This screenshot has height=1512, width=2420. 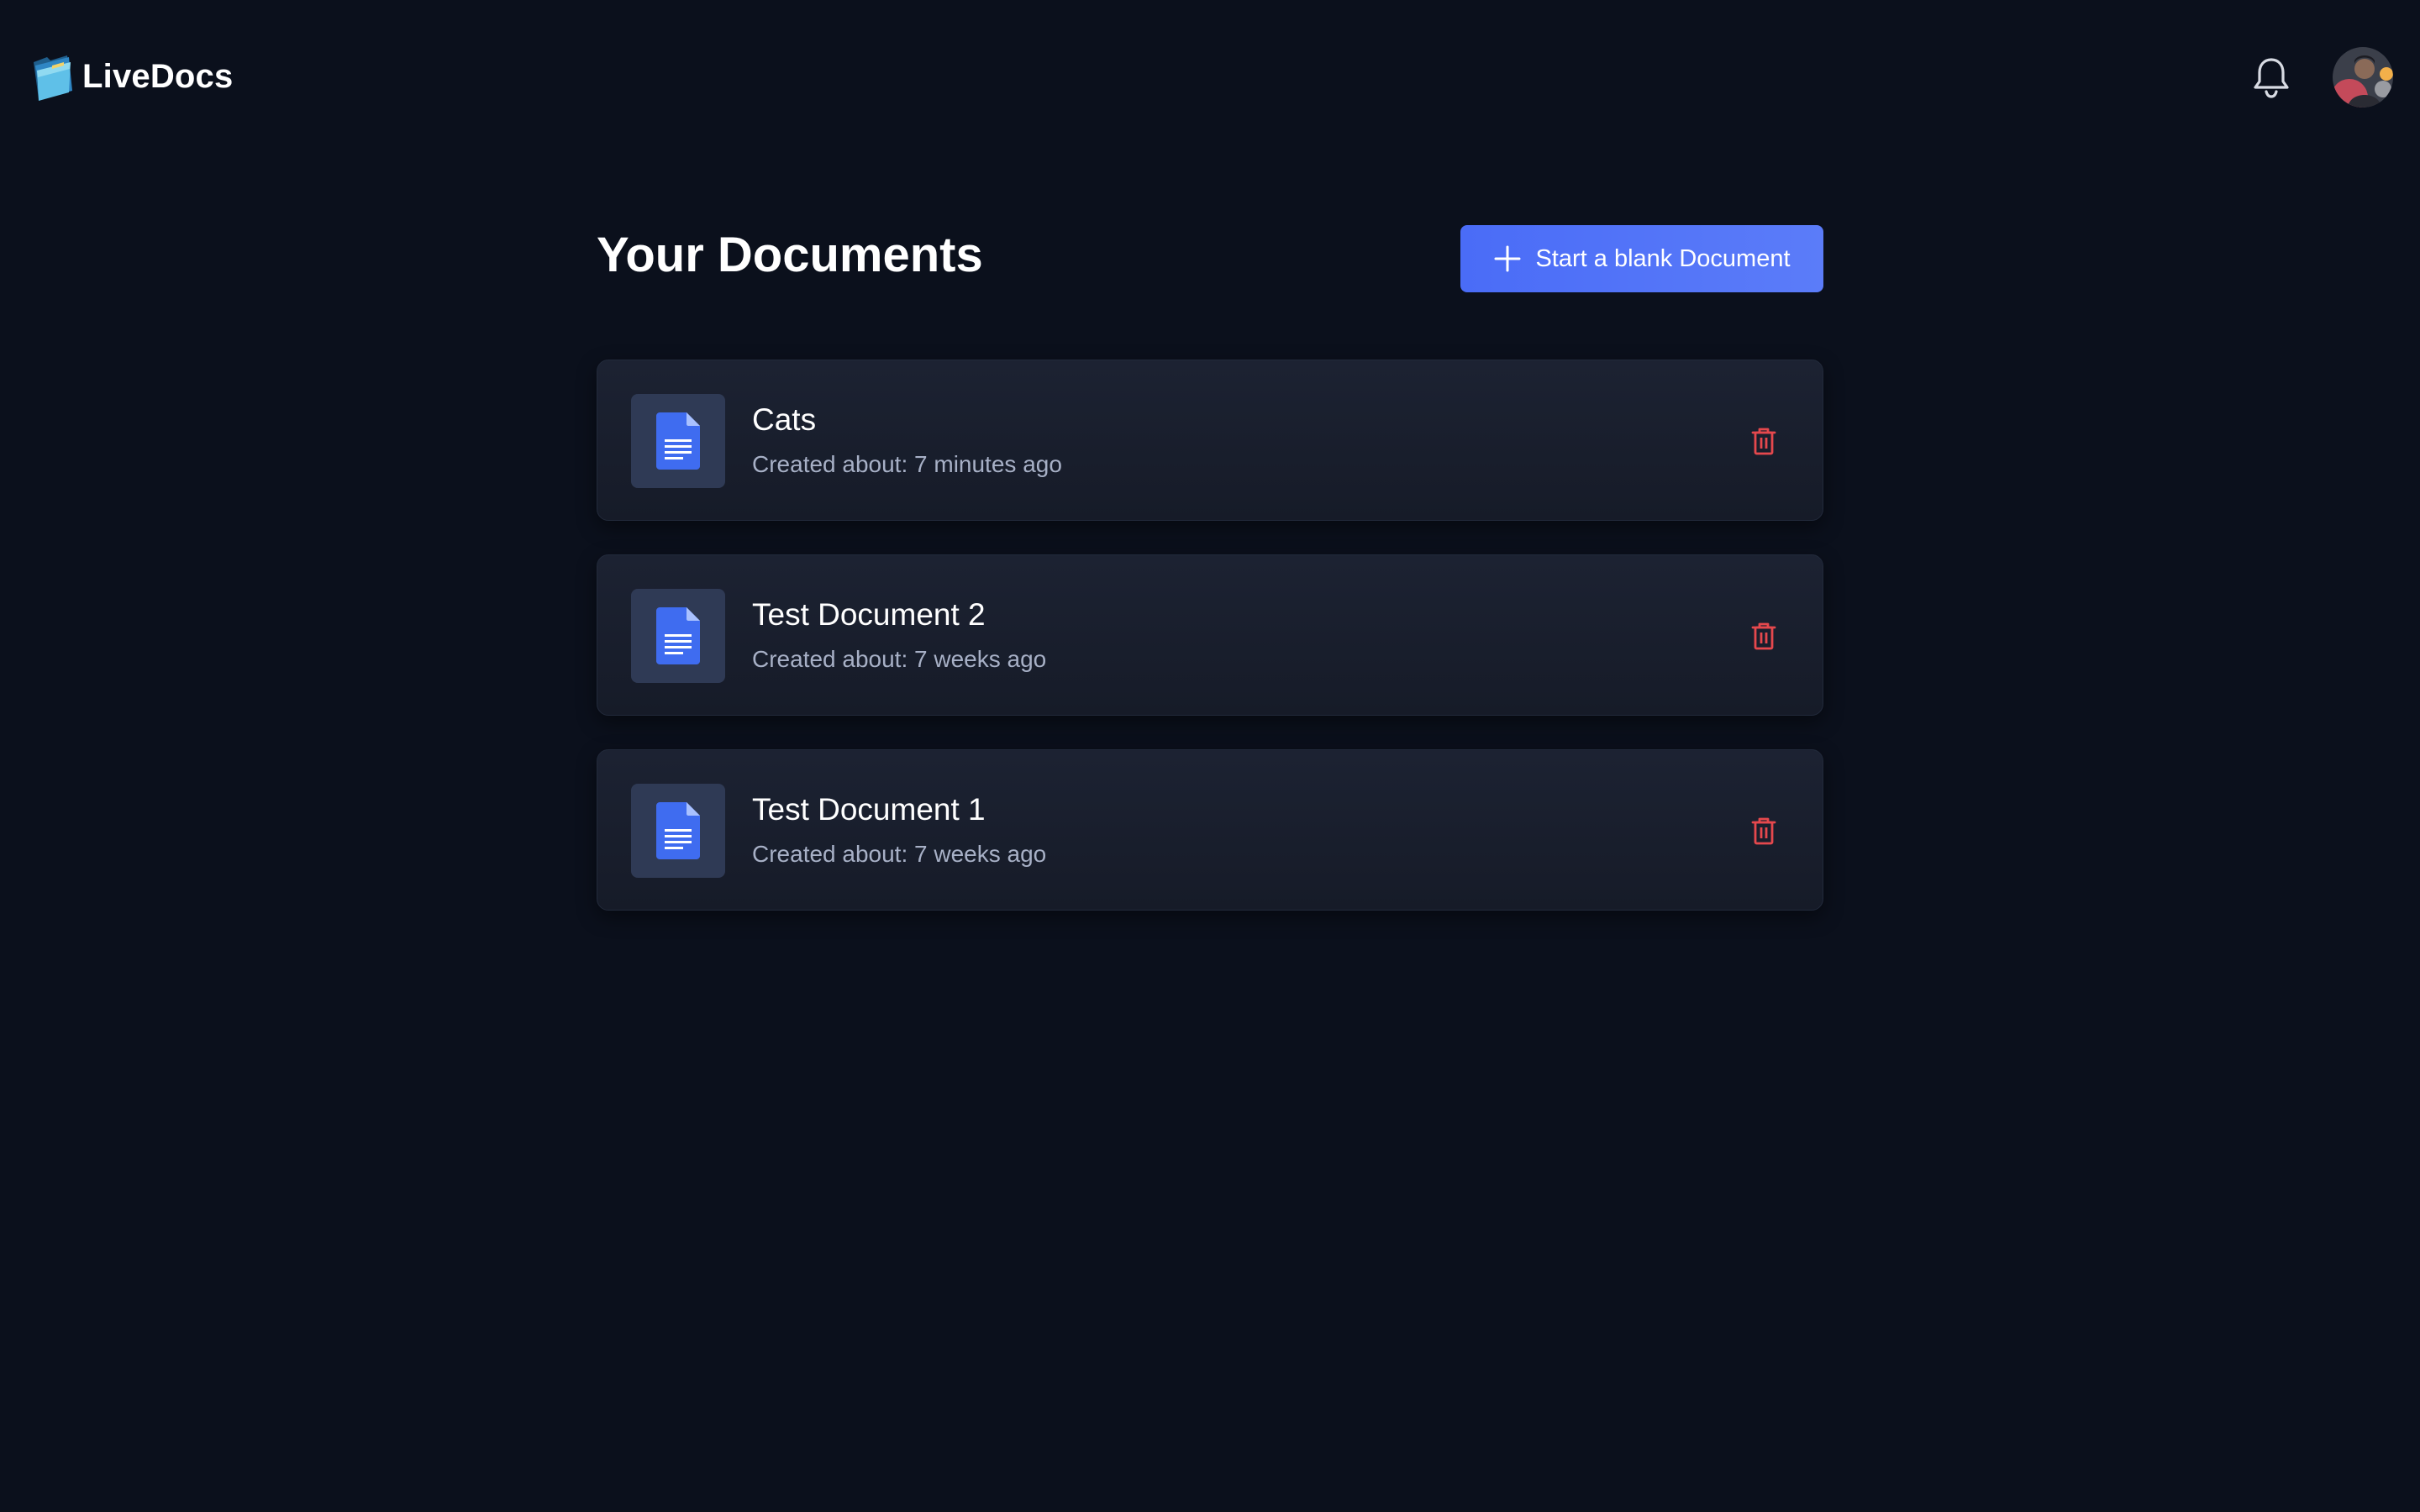 I want to click on app-logo: LiveDocs, so click(x=131, y=76).